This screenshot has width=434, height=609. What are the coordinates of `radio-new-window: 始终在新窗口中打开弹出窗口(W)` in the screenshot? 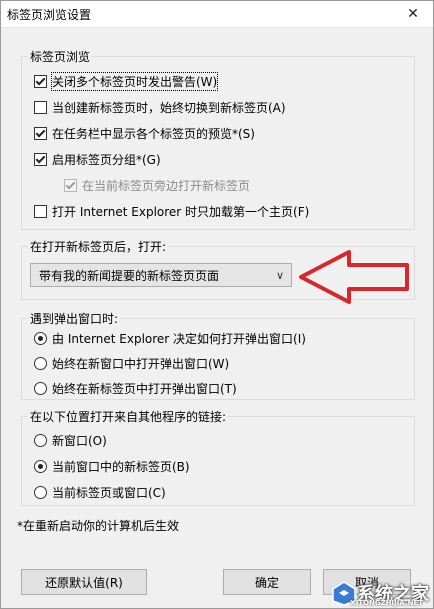 It's located at (131, 363).